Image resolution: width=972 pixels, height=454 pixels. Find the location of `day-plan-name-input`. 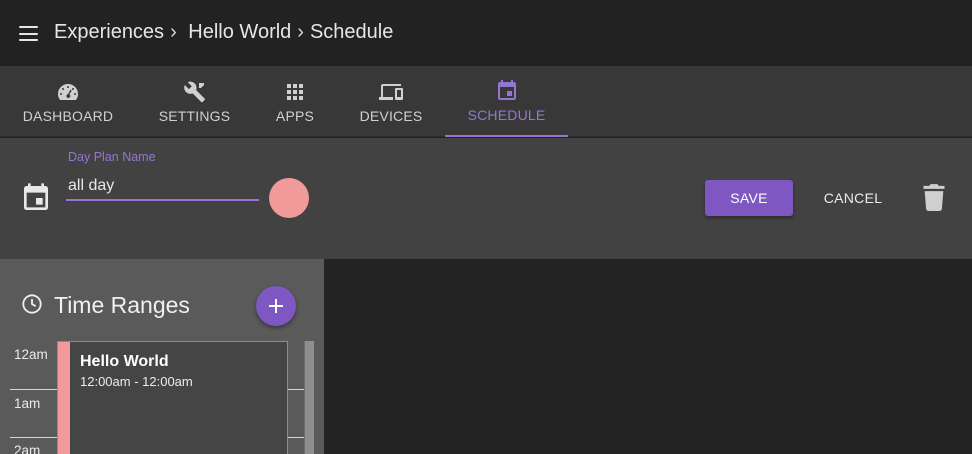

day-plan-name-input is located at coordinates (162, 187).